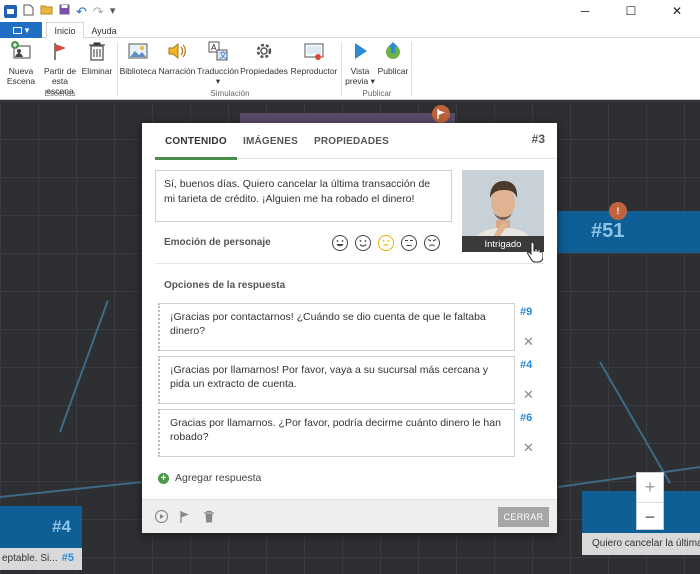 The image size is (700, 574). I want to click on footer-actions, so click(185, 516).